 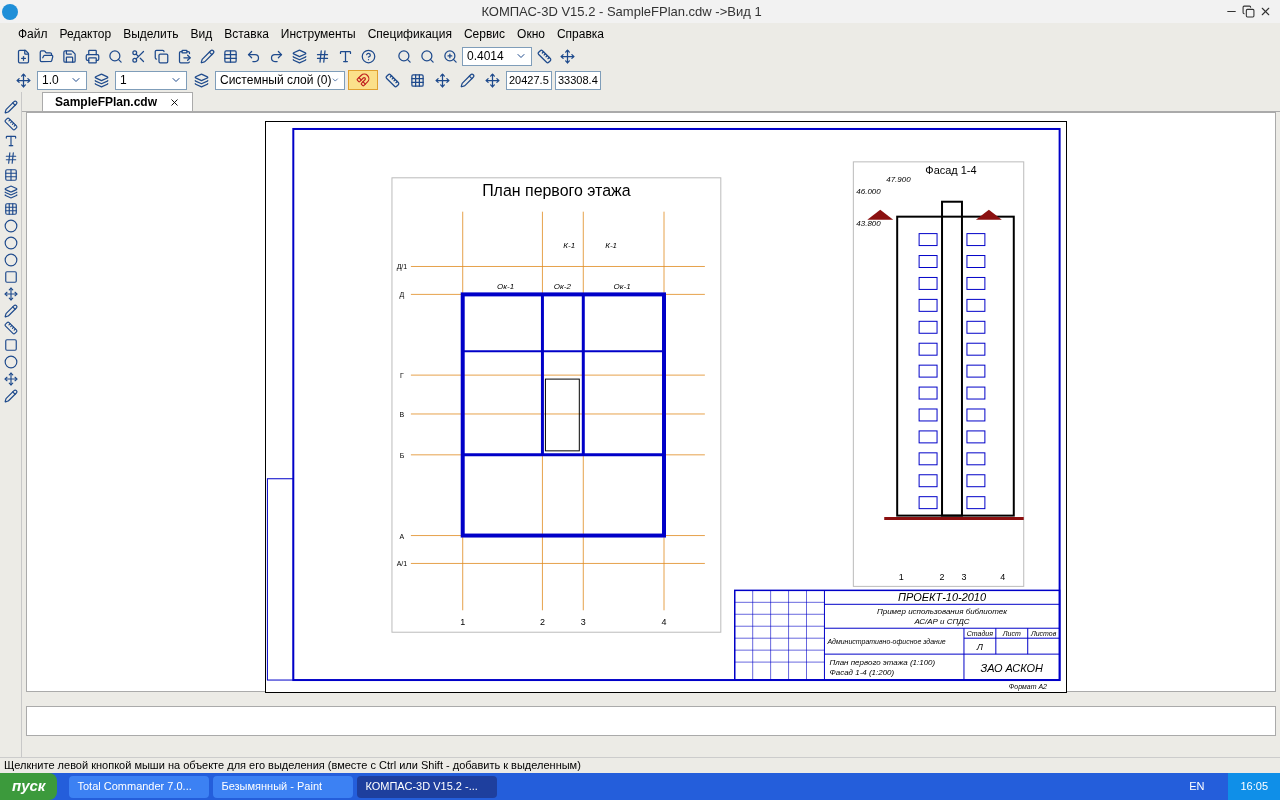 What do you see at coordinates (578, 80) in the screenshot?
I see `y-coordinate-field: 33308.4` at bounding box center [578, 80].